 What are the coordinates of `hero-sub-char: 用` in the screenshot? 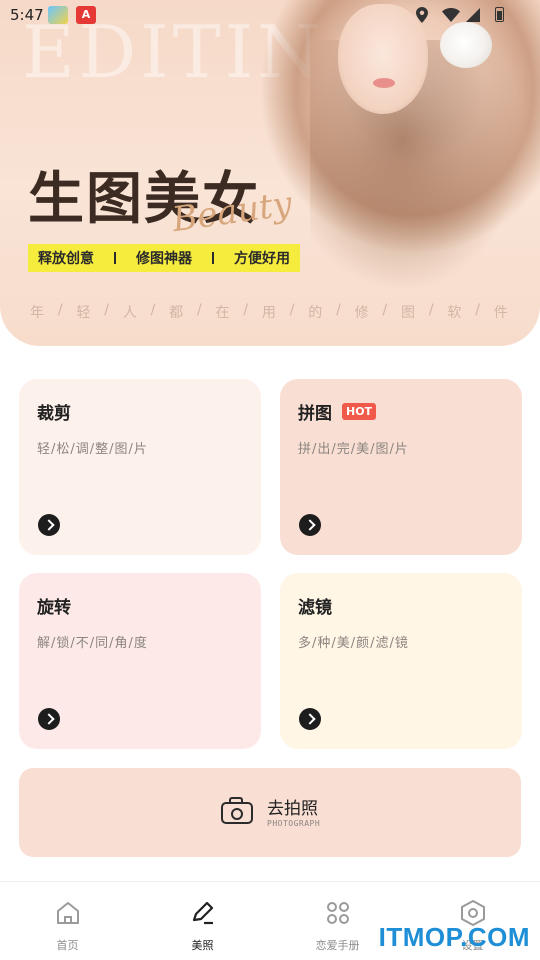 It's located at (268, 313).